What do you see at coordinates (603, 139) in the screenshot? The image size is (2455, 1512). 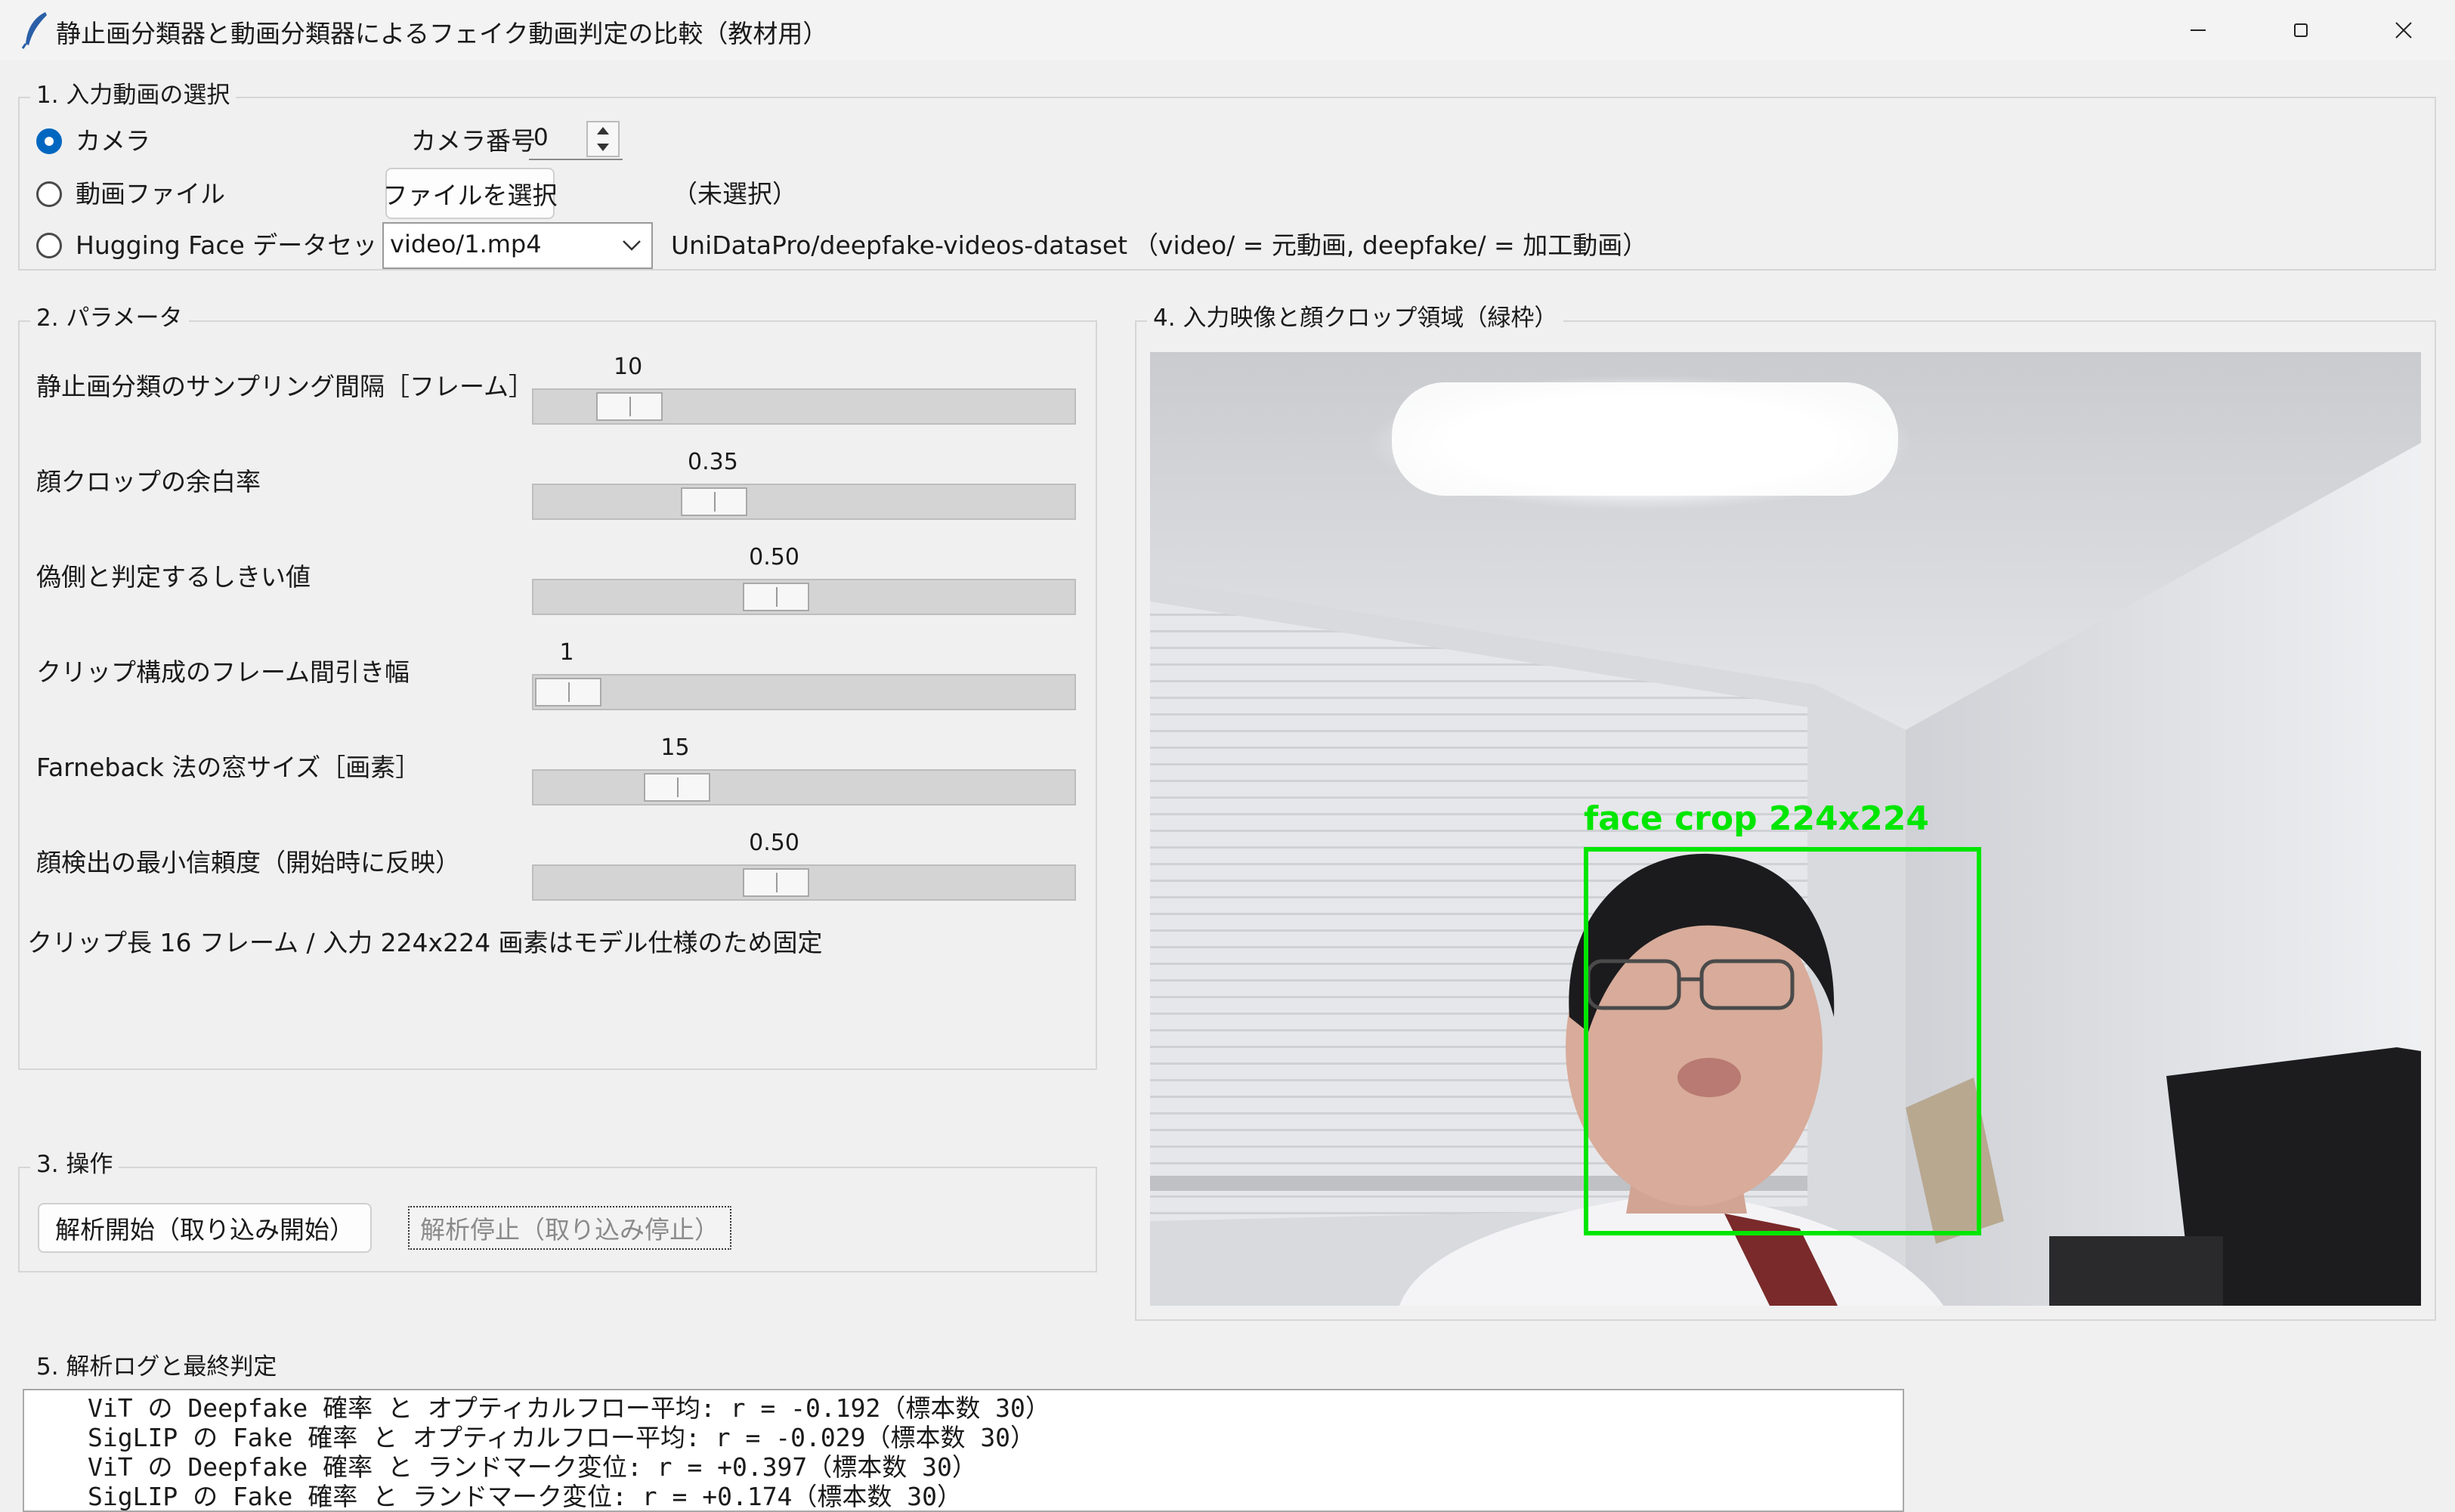 I see `spinbox-arrows` at bounding box center [603, 139].